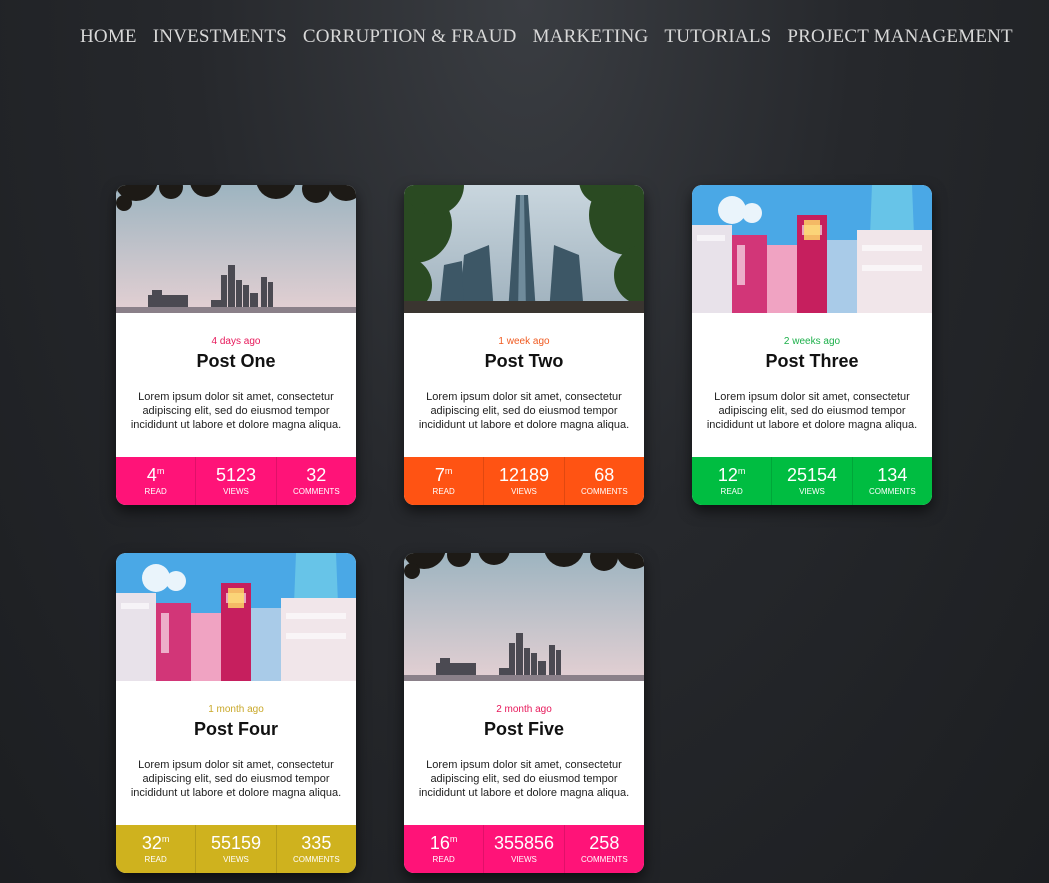  I want to click on read-time-value: 4, so click(151, 475).